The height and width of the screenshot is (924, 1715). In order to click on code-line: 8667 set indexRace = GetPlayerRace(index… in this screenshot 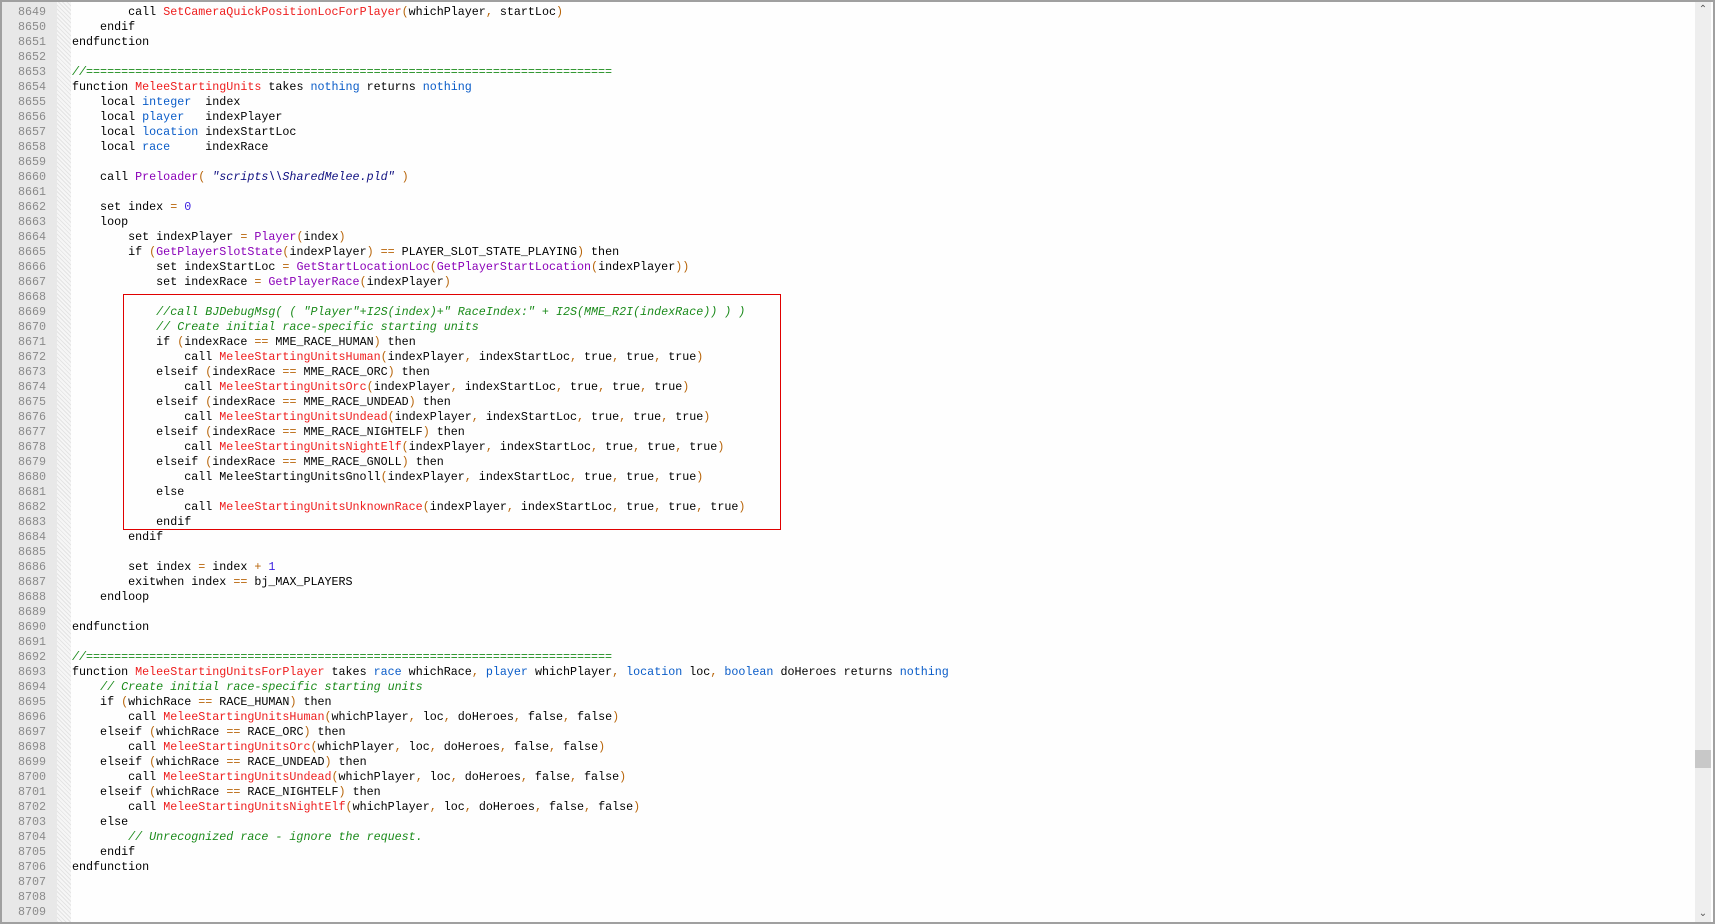, I will do `click(847, 282)`.